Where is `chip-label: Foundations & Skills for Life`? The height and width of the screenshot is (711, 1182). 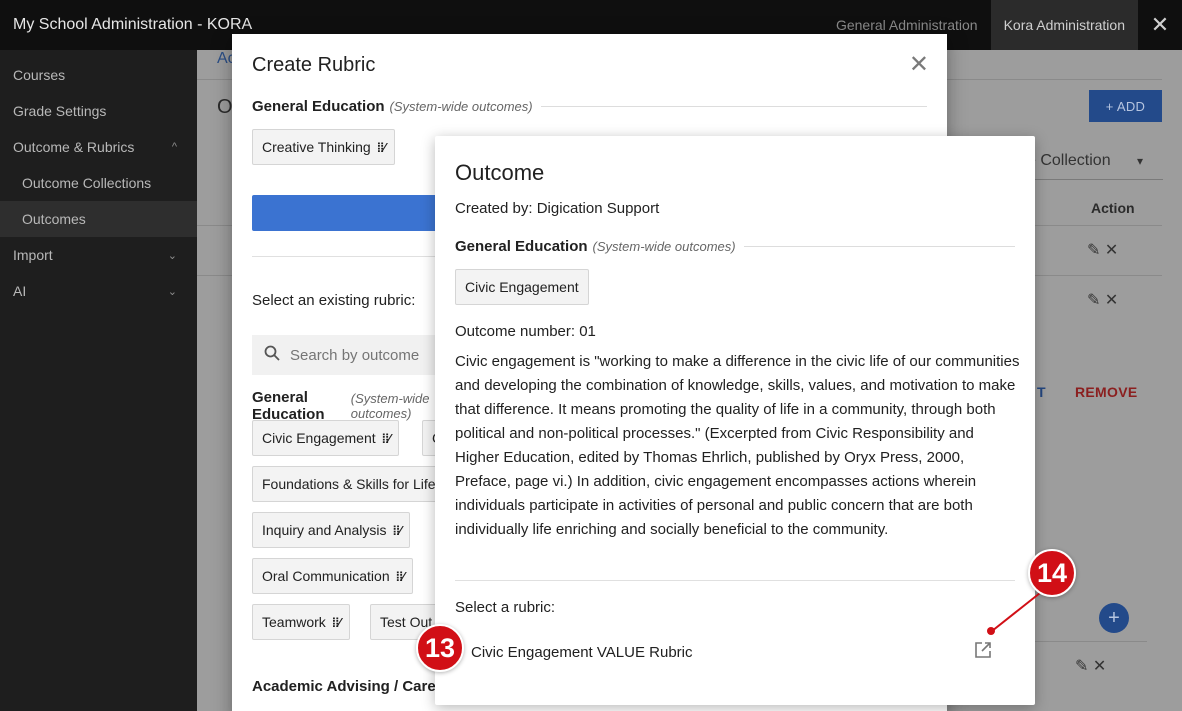 chip-label: Foundations & Skills for Life is located at coordinates (349, 484).